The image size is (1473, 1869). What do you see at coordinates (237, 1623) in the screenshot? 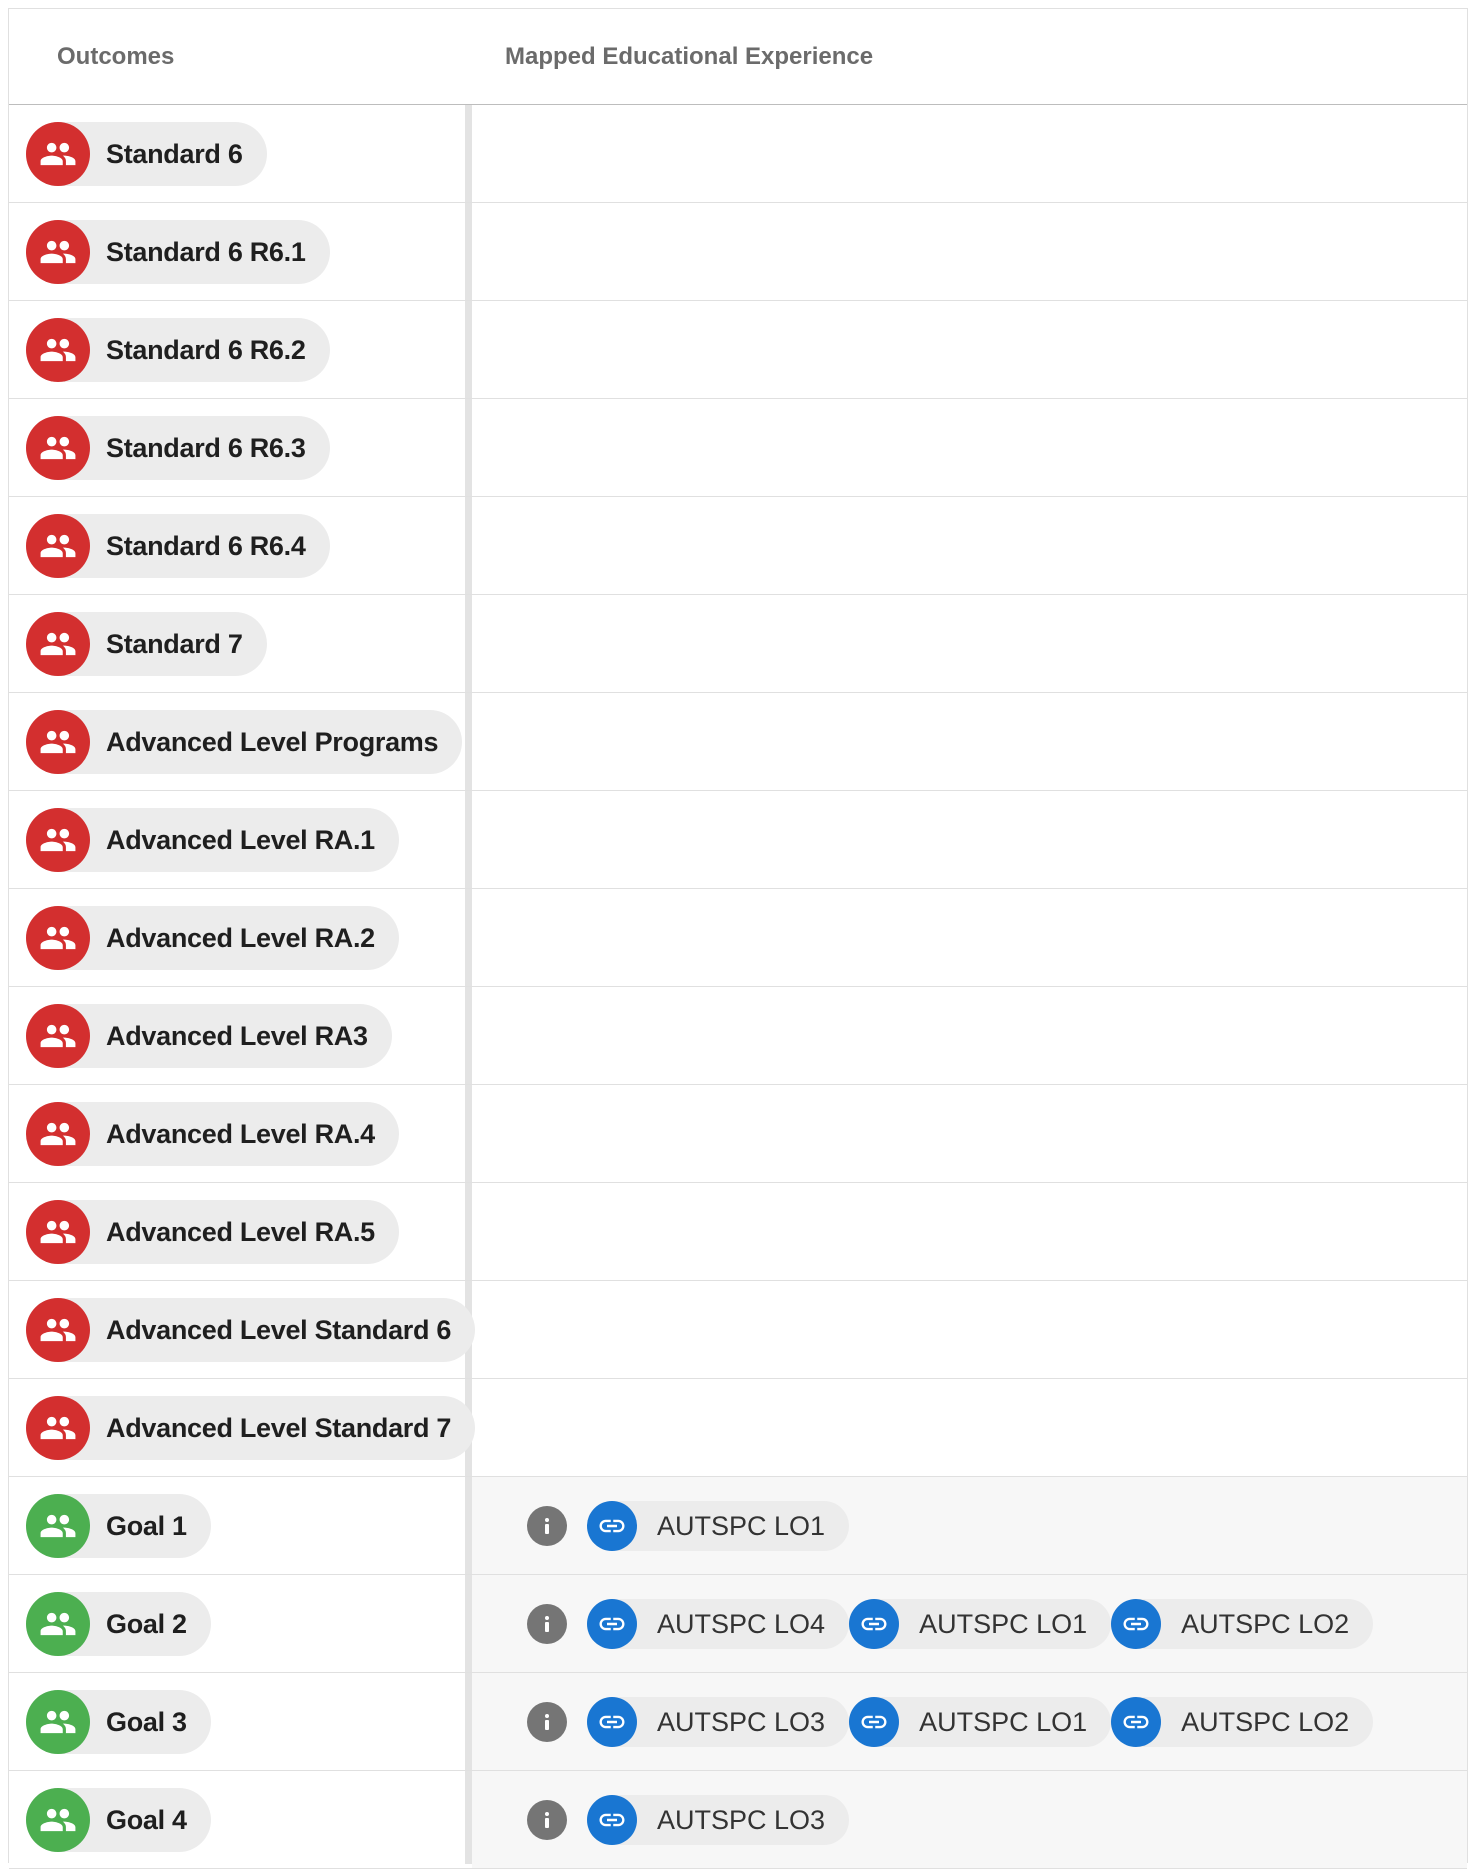
I see `outcome-cell: Goal 2` at bounding box center [237, 1623].